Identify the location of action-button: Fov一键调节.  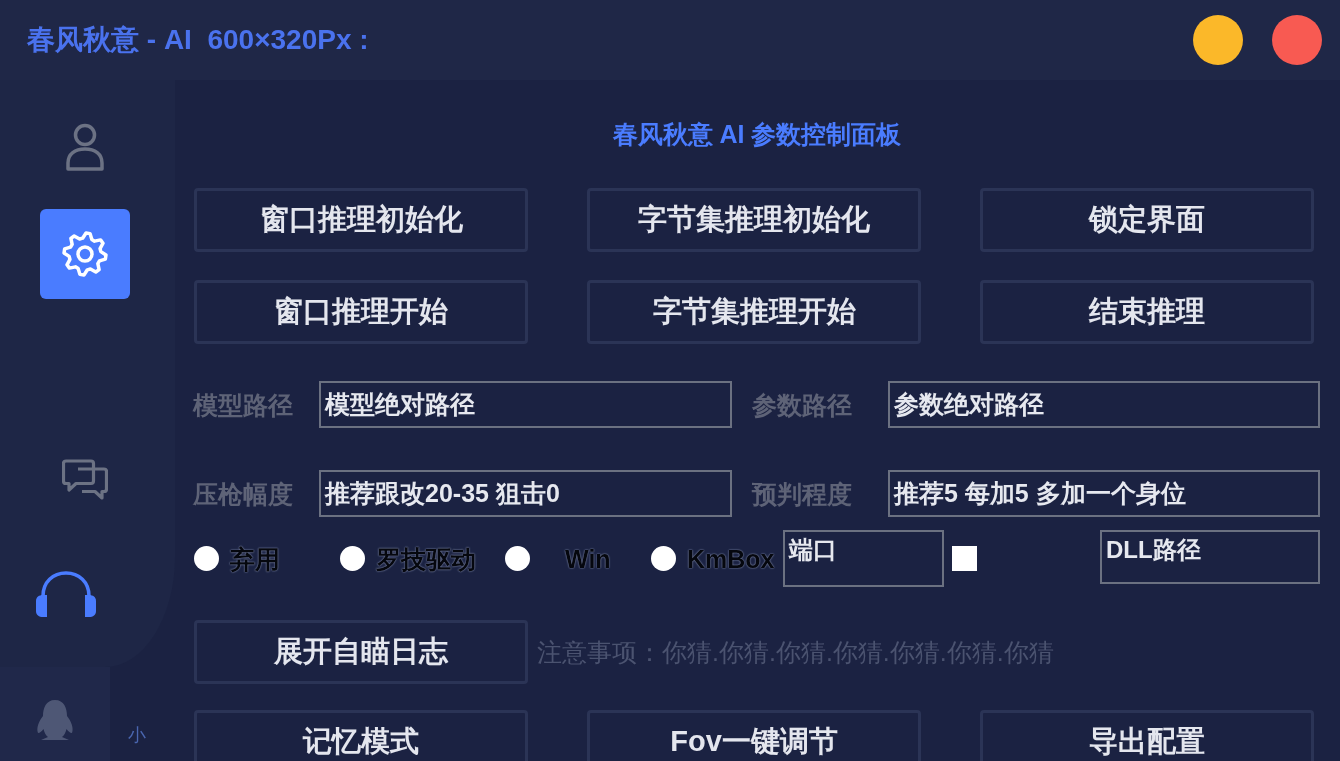
(754, 735).